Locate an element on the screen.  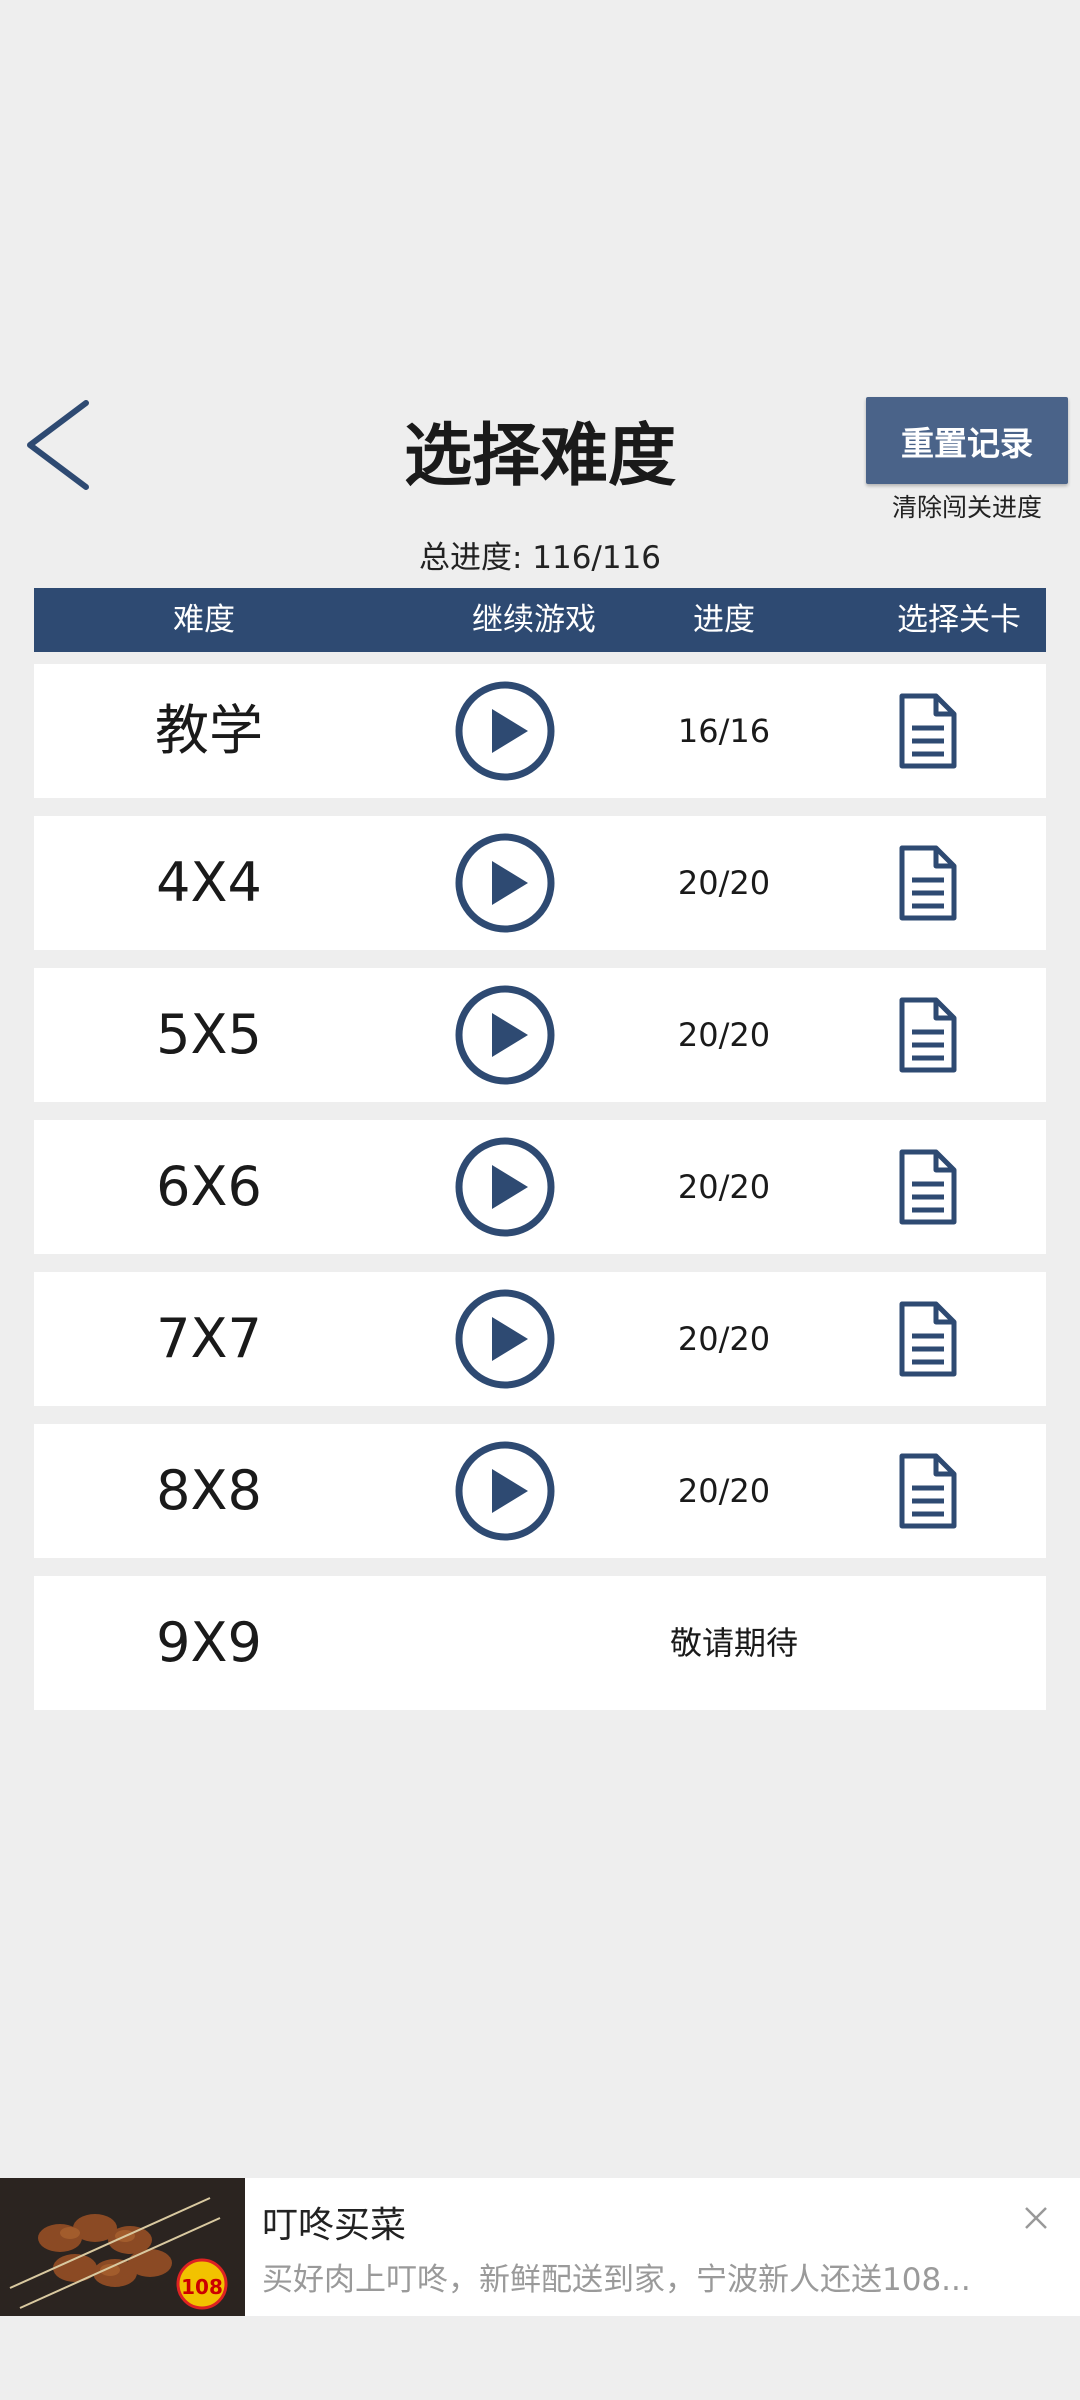
table-row: 教学 16/16 is located at coordinates (540, 731).